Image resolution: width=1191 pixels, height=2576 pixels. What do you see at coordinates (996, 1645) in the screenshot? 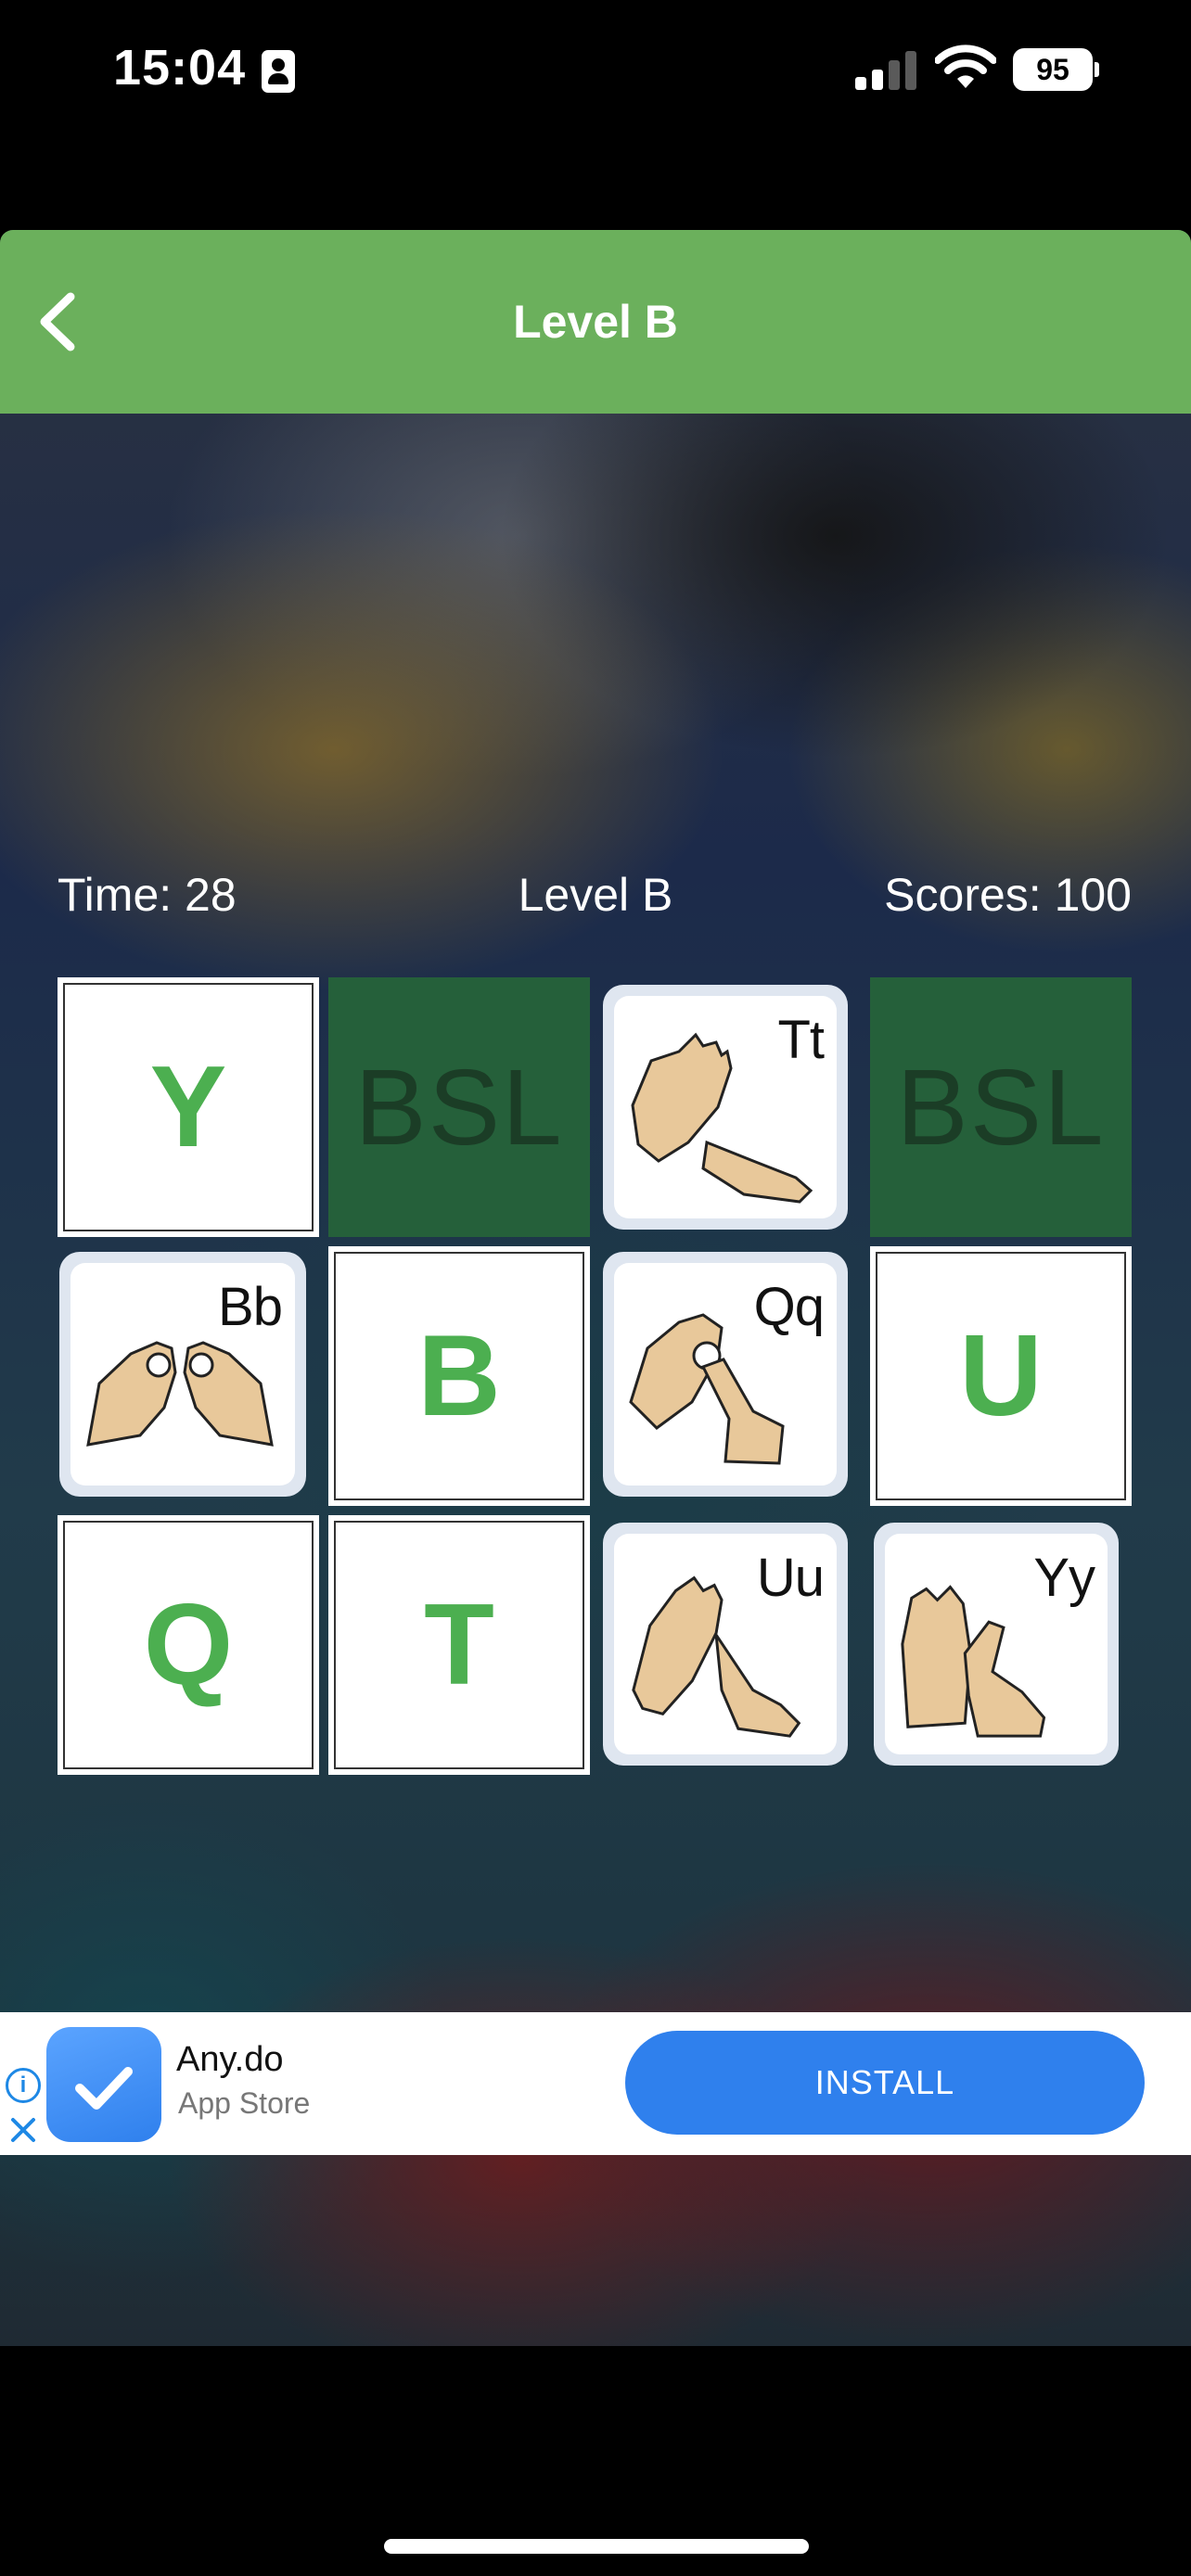
I see `sign-card-y: Yy` at bounding box center [996, 1645].